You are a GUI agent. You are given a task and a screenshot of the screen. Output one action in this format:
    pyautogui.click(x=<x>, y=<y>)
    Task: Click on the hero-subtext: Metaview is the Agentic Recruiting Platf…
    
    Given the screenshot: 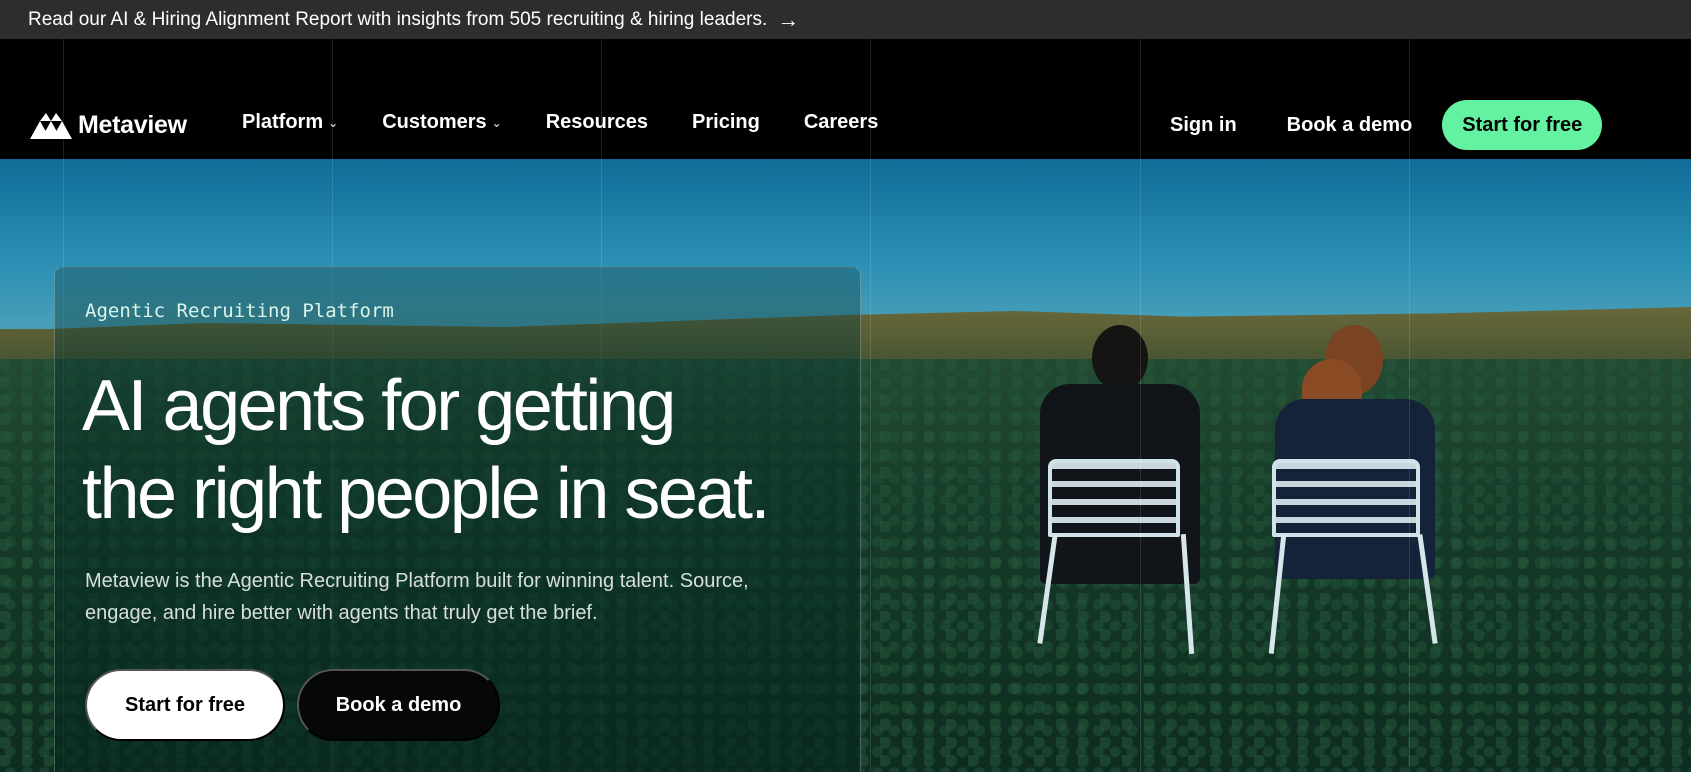 What is the action you would take?
    pyautogui.click(x=417, y=597)
    